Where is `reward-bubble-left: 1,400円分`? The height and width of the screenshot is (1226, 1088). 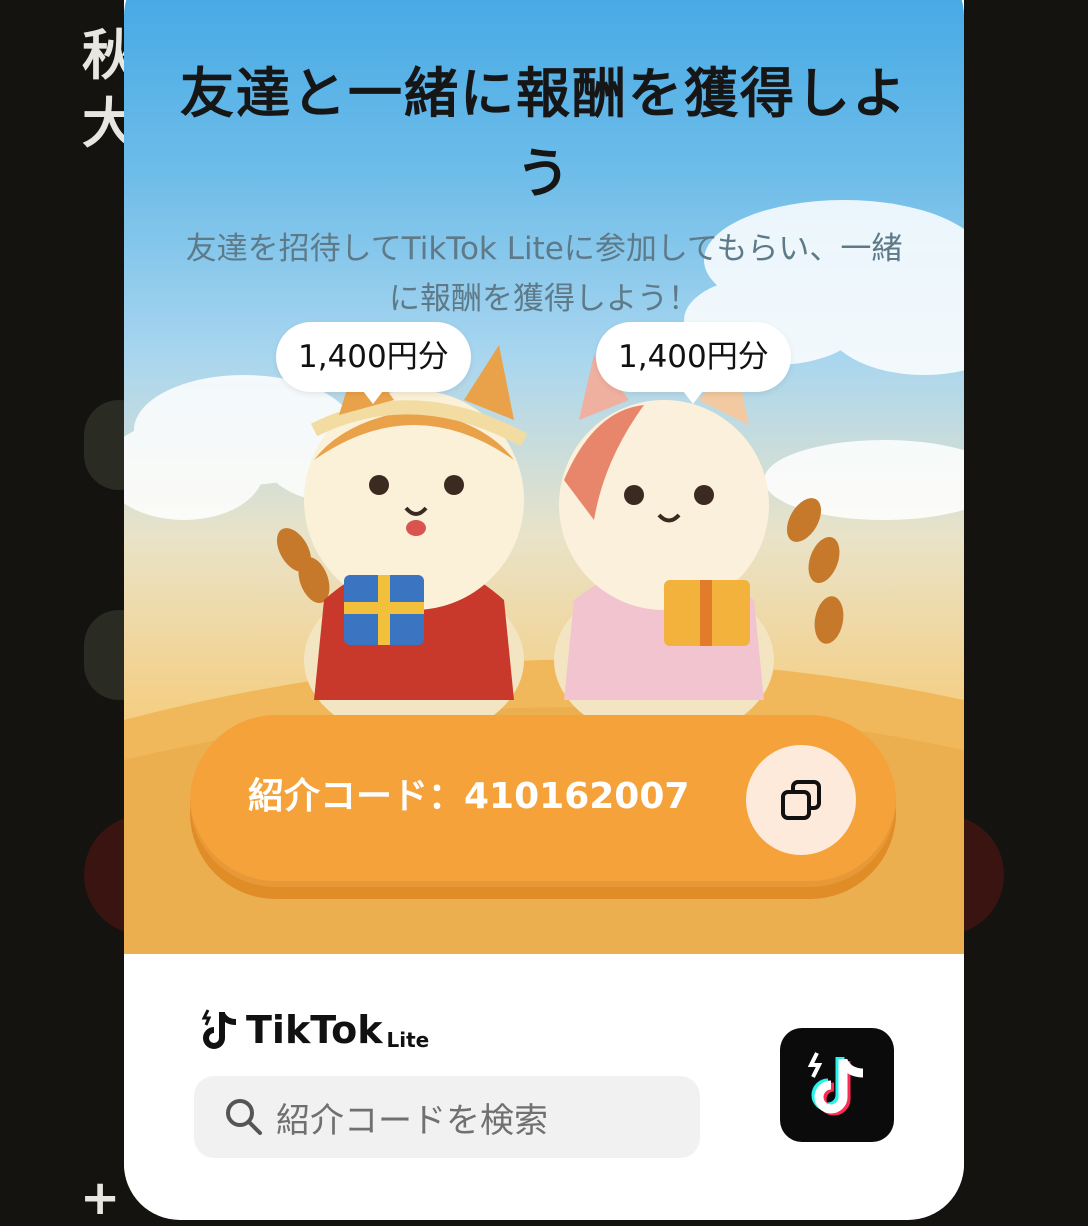
reward-bubble-left: 1,400円分 is located at coordinates (373, 363).